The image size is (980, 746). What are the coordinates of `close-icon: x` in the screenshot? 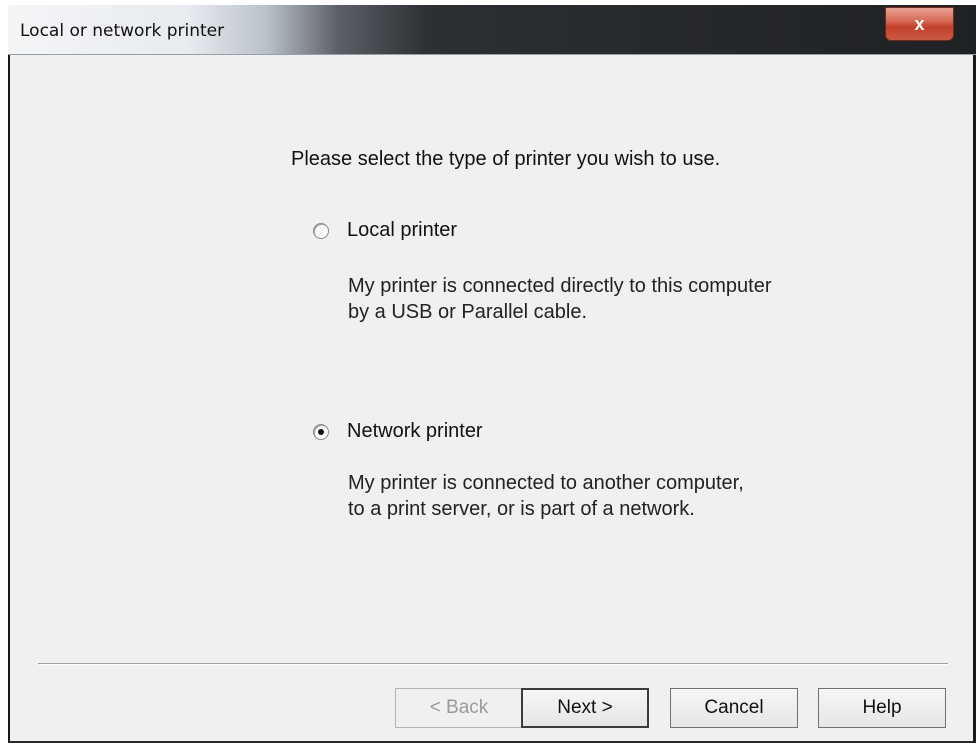 It's located at (919, 23).